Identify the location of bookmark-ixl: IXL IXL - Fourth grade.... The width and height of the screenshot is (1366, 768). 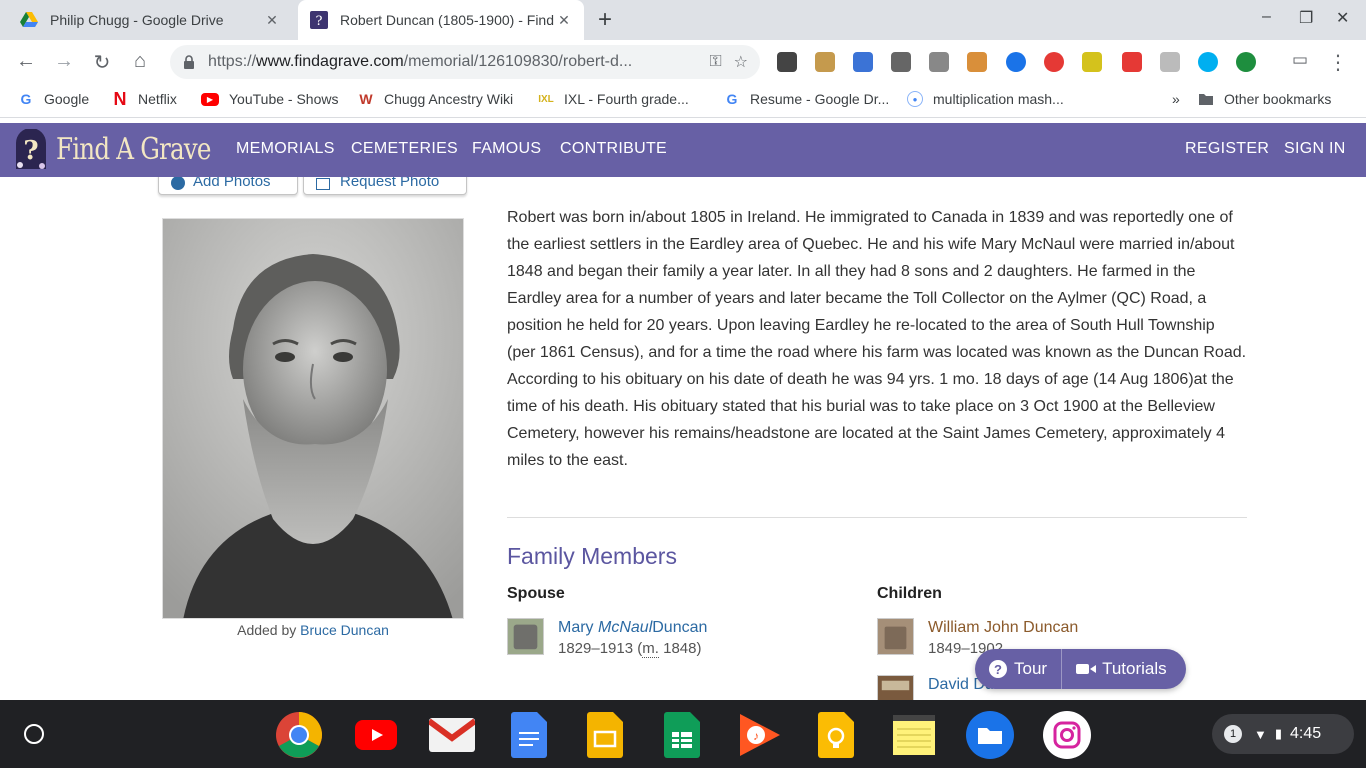
(613, 99).